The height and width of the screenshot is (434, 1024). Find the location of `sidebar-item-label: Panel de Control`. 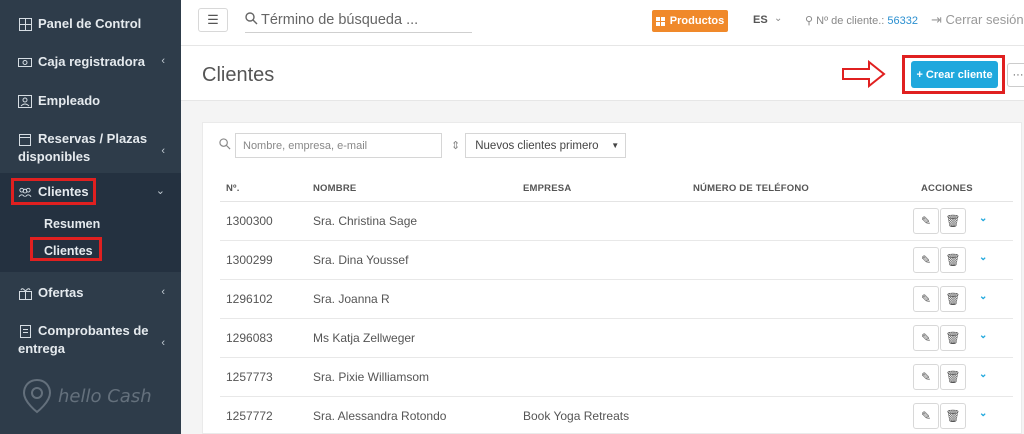

sidebar-item-label: Panel de Control is located at coordinates (90, 23).